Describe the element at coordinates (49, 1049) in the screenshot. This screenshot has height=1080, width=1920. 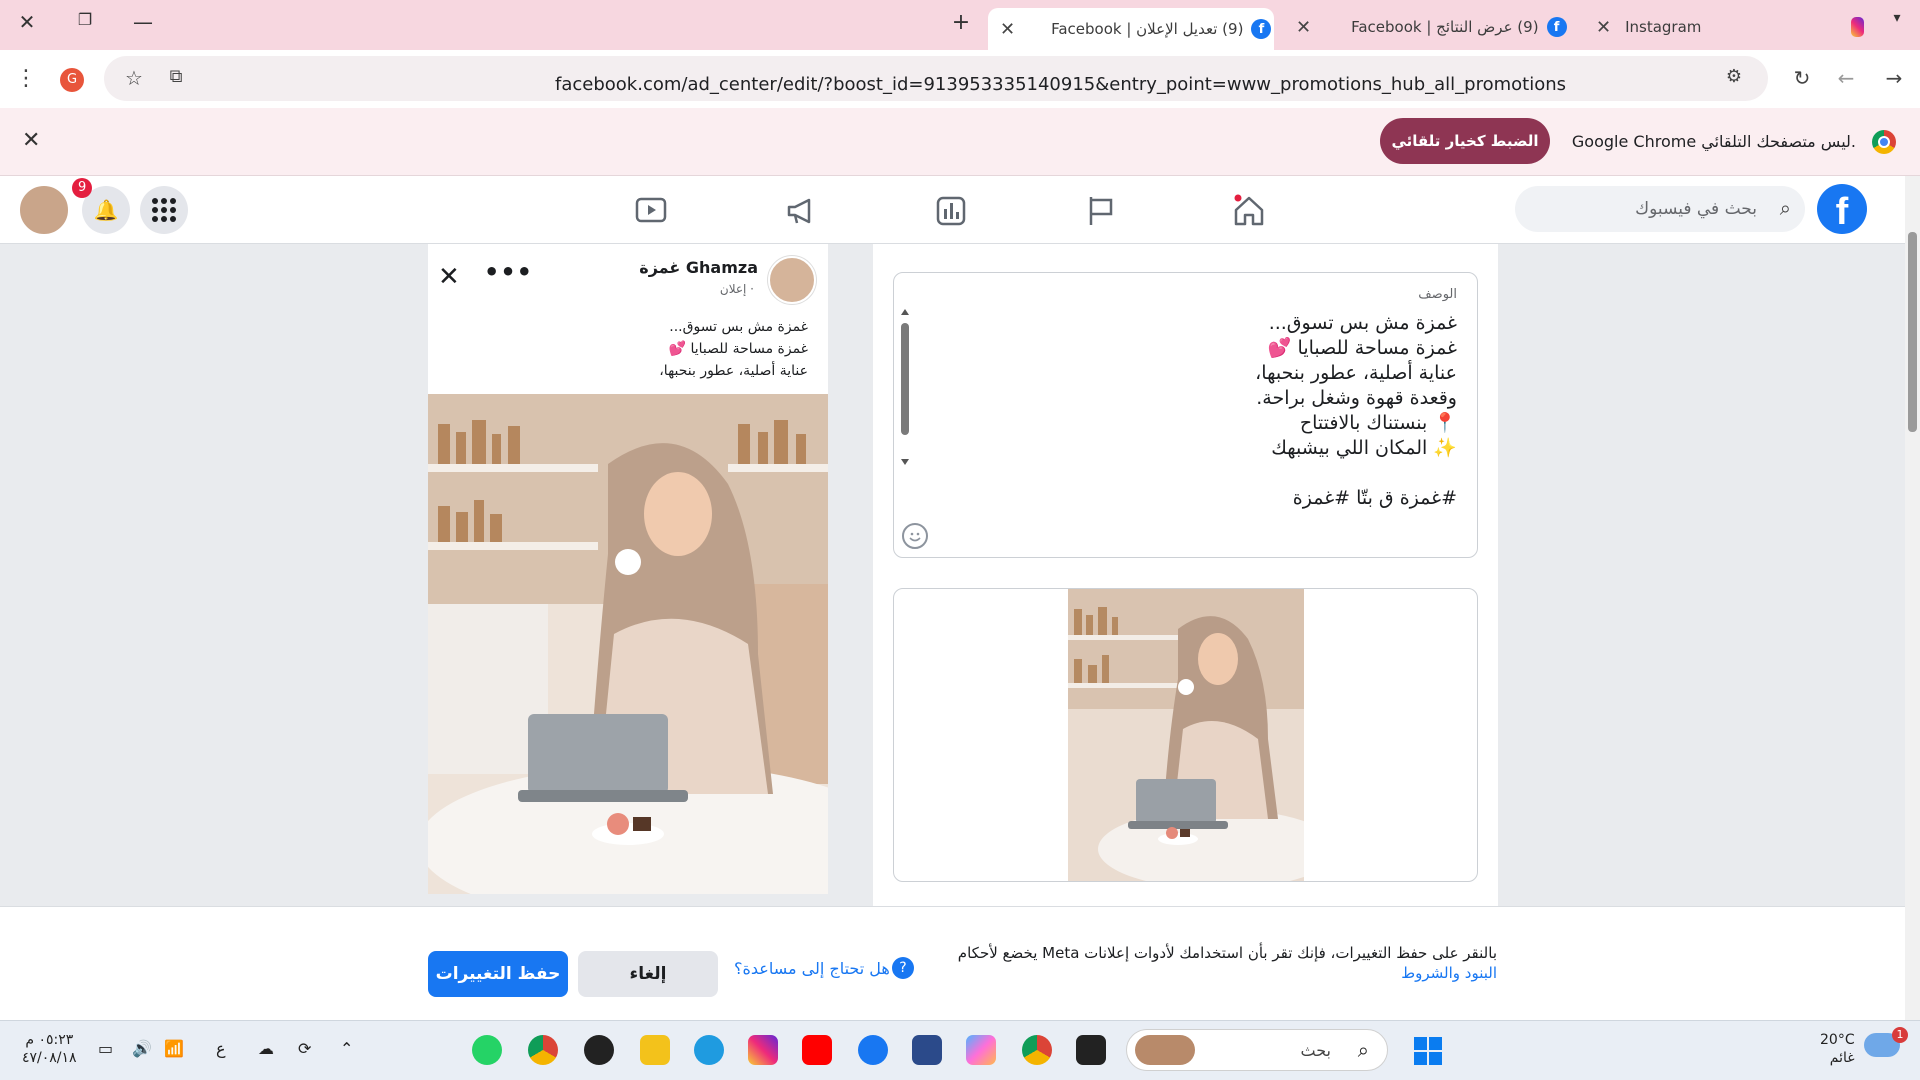
I see `system-clock: ٠٥:٢٣ م ٤٧/٠٨/١٨` at that location.